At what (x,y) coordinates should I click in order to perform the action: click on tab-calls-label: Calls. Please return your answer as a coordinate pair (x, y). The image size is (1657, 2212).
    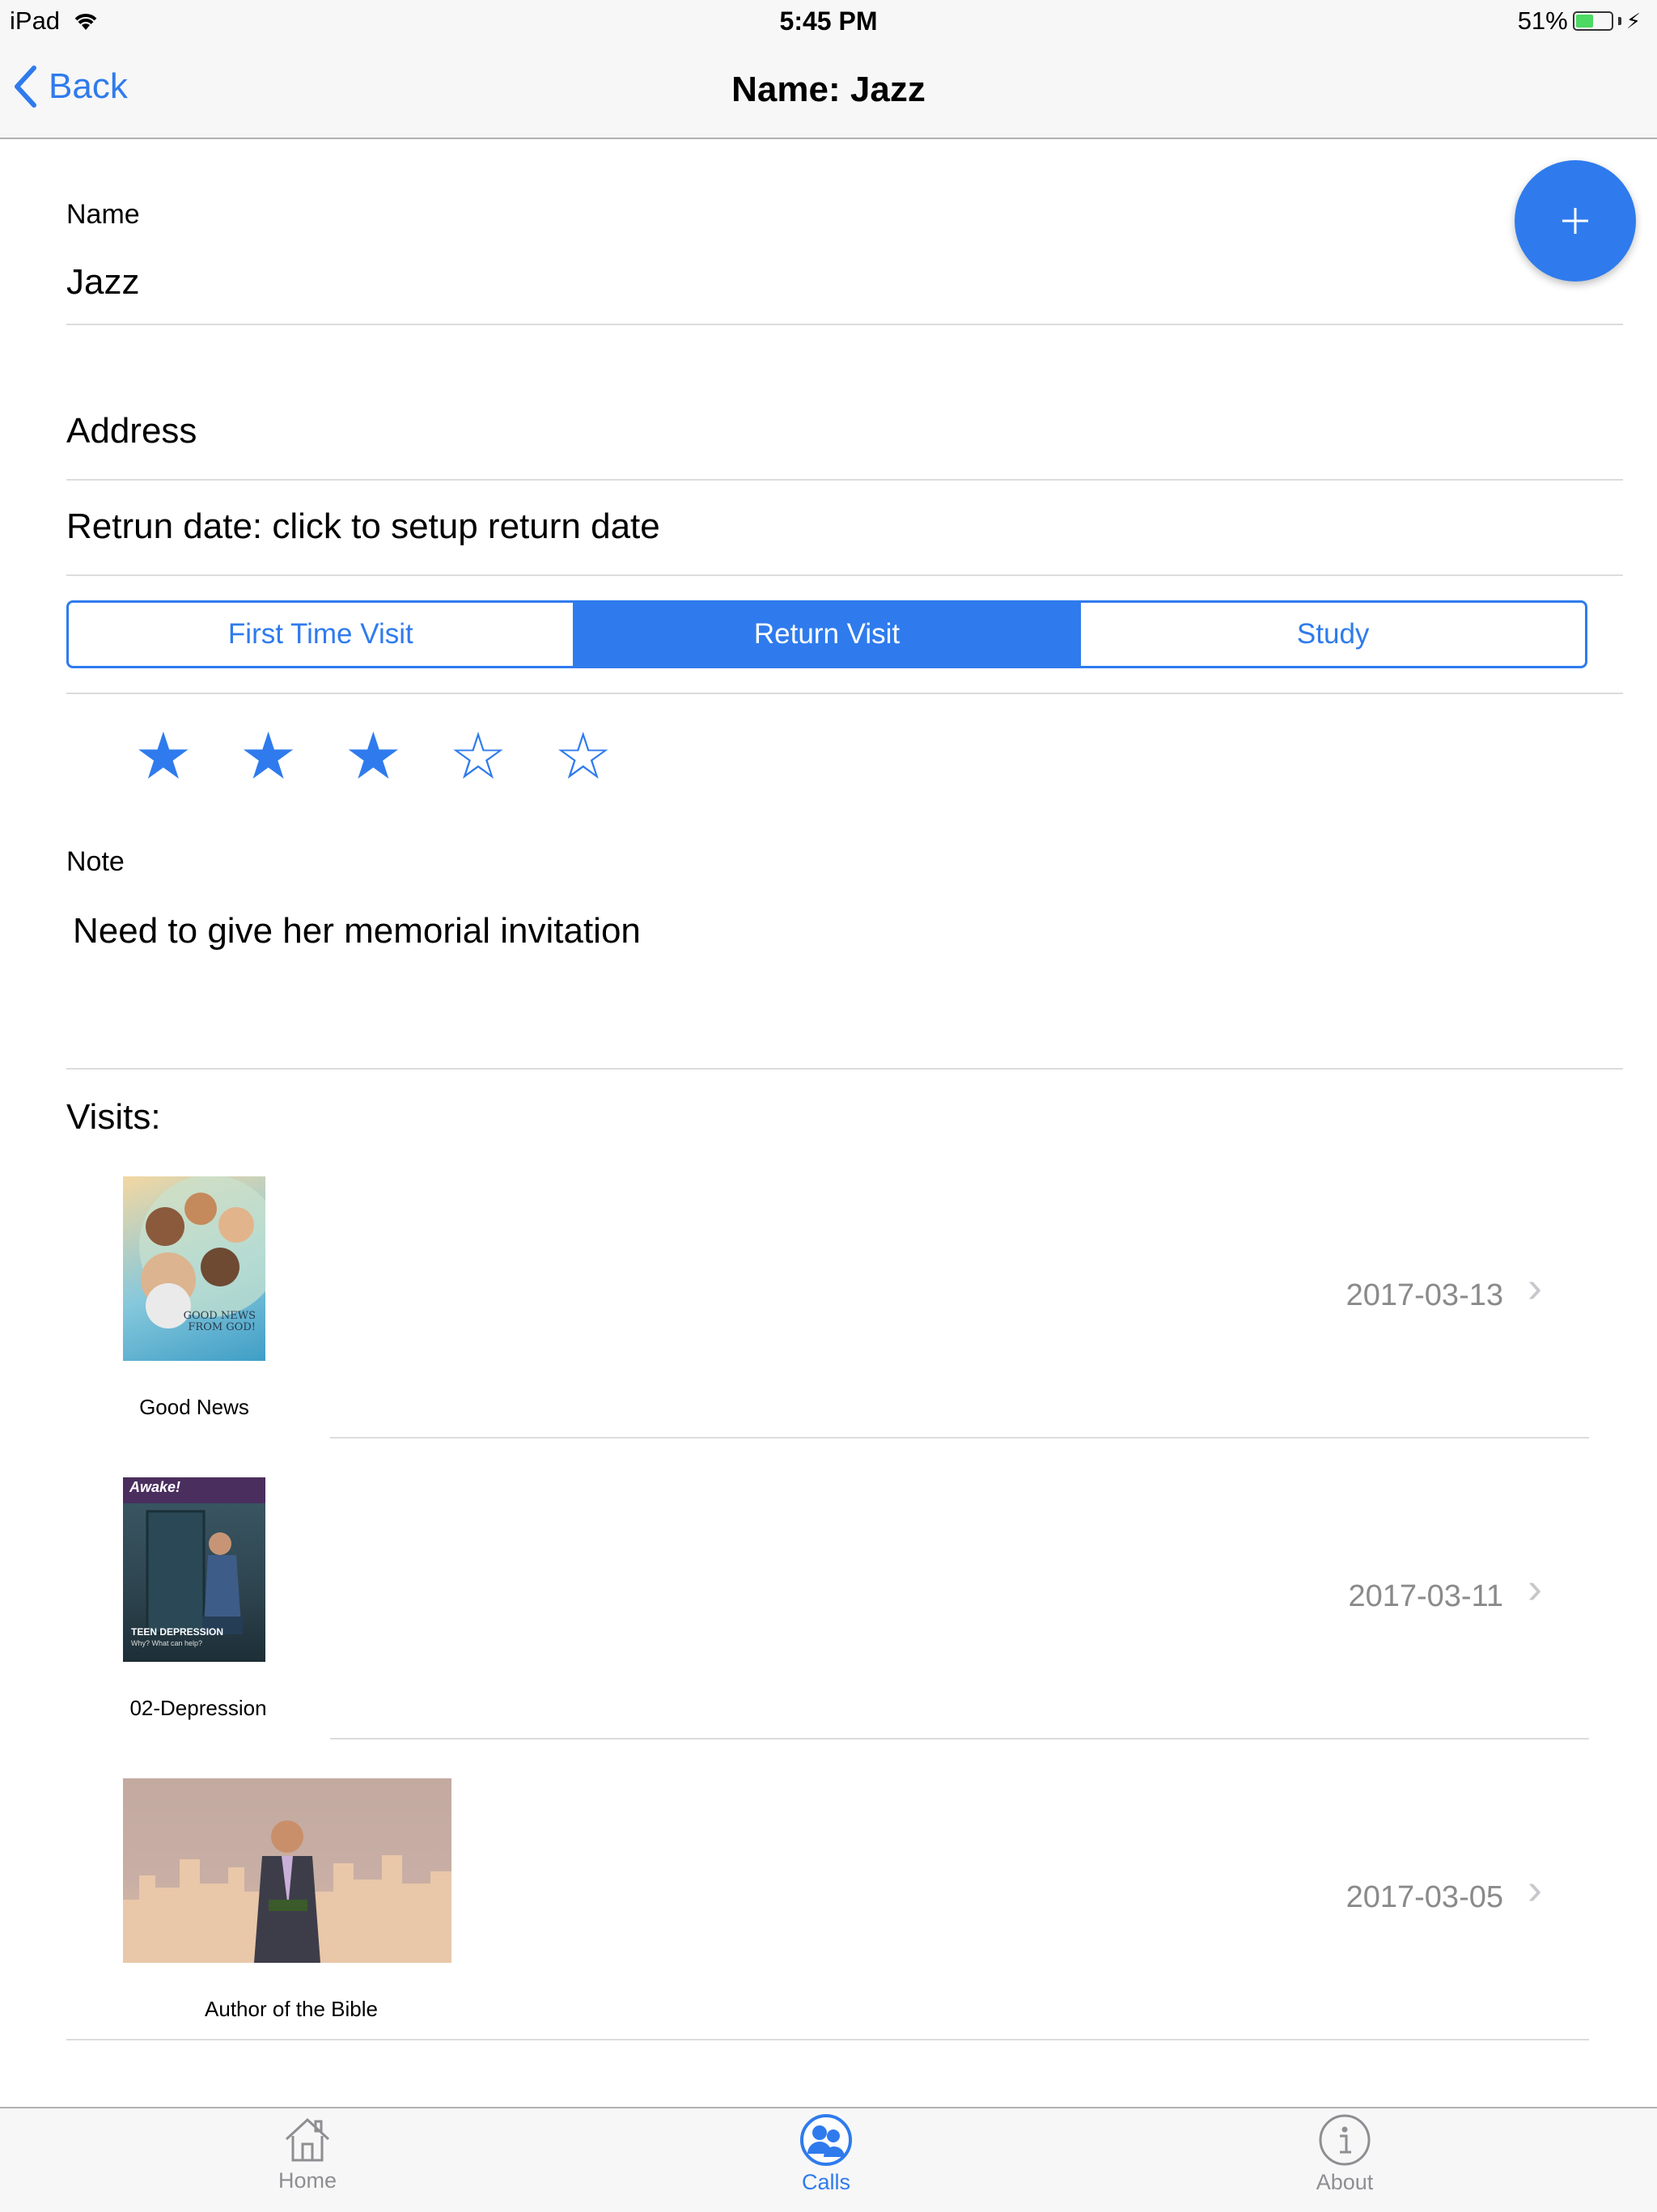
    Looking at the image, I should click on (825, 2182).